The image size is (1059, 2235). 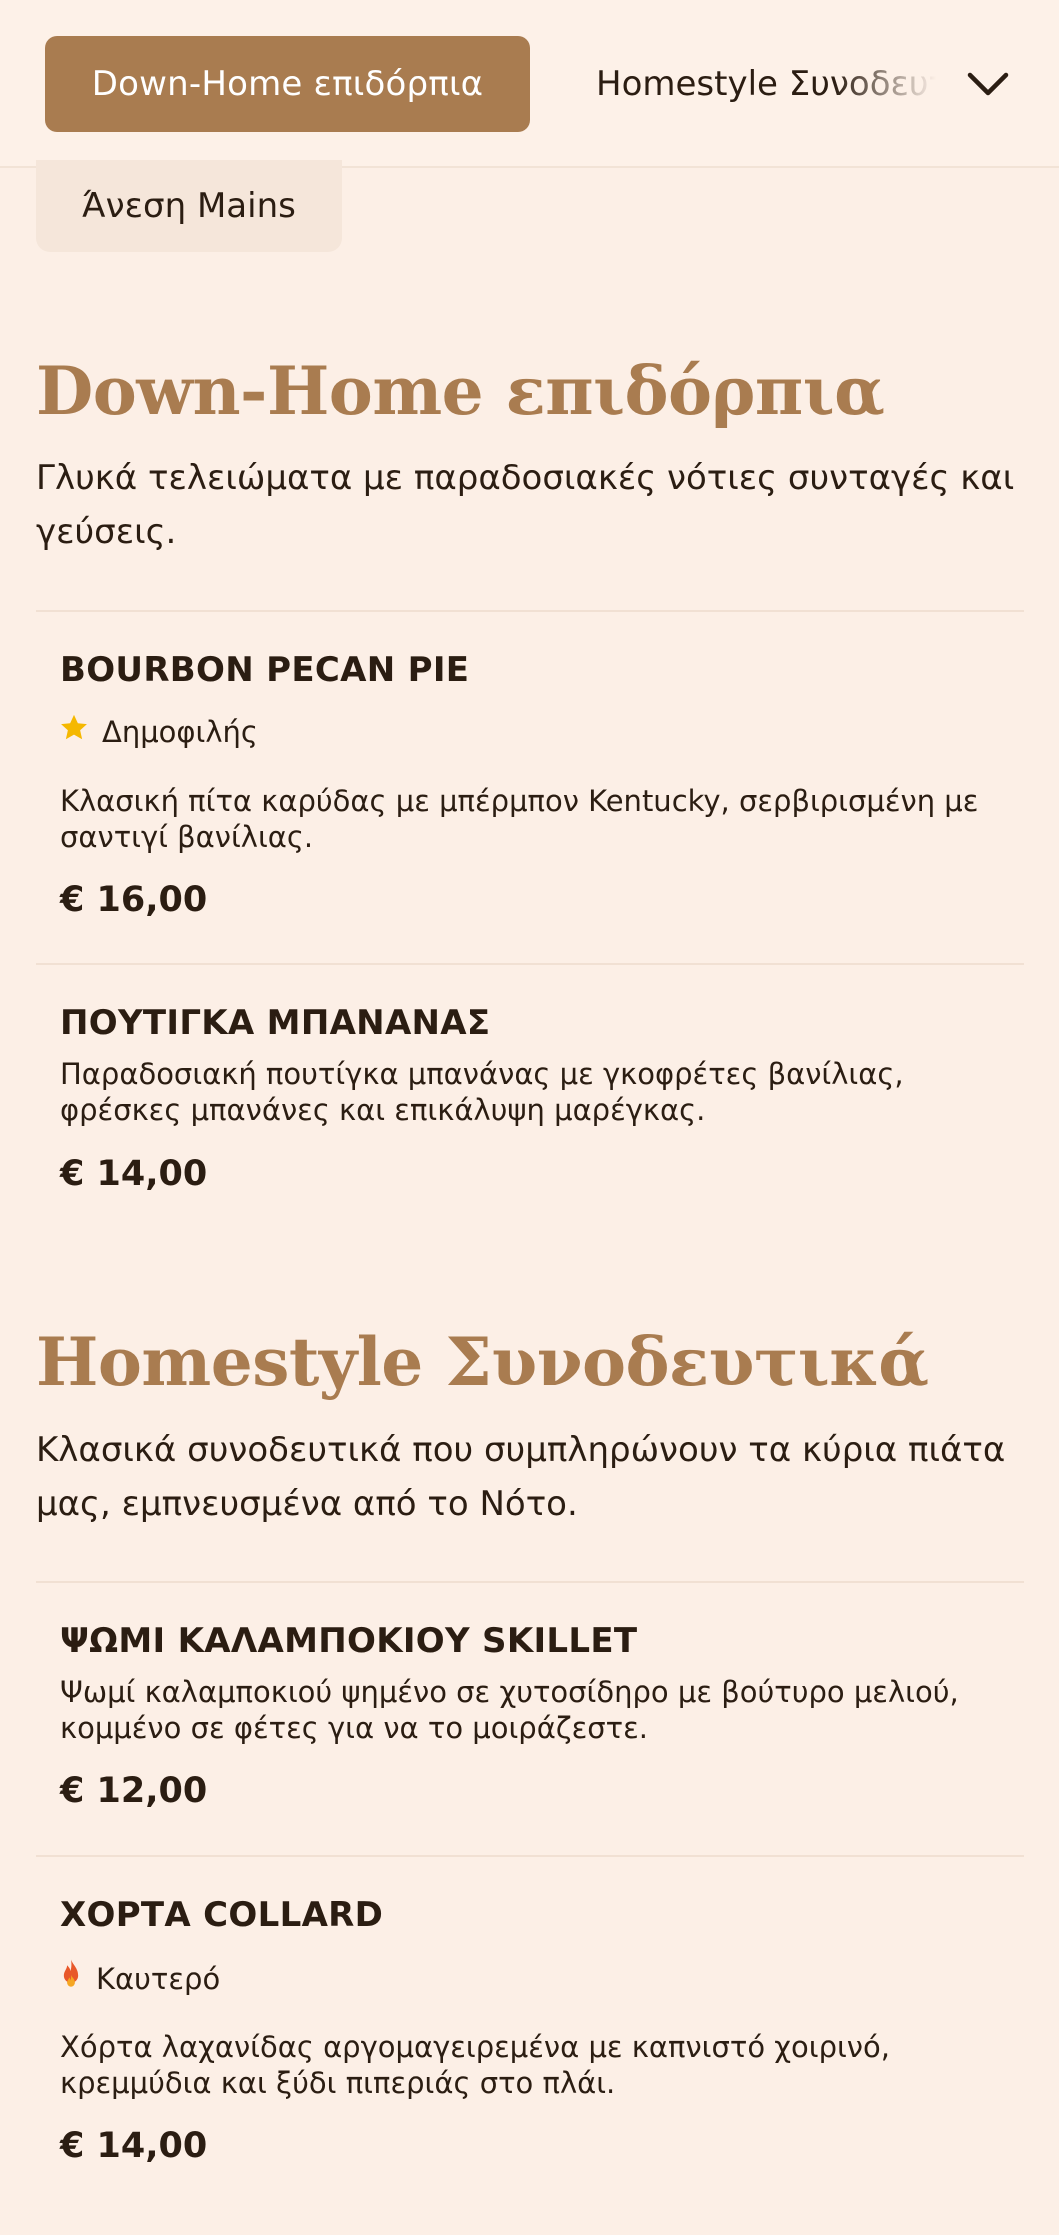 I want to click on menu-item-name: BOURBON PECAN PIE, so click(x=265, y=670).